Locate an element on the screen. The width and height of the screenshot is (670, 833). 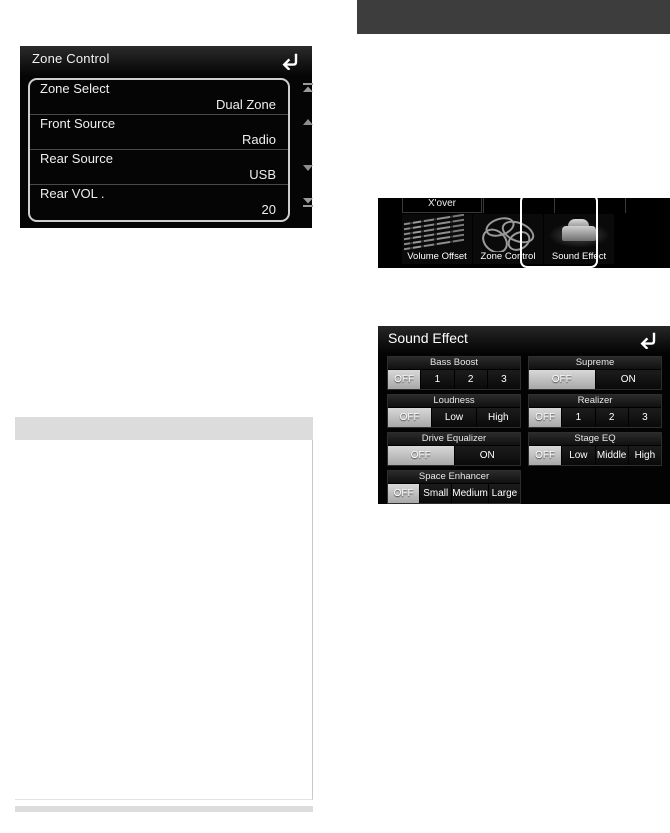
document-header-bar is located at coordinates (164, 428).